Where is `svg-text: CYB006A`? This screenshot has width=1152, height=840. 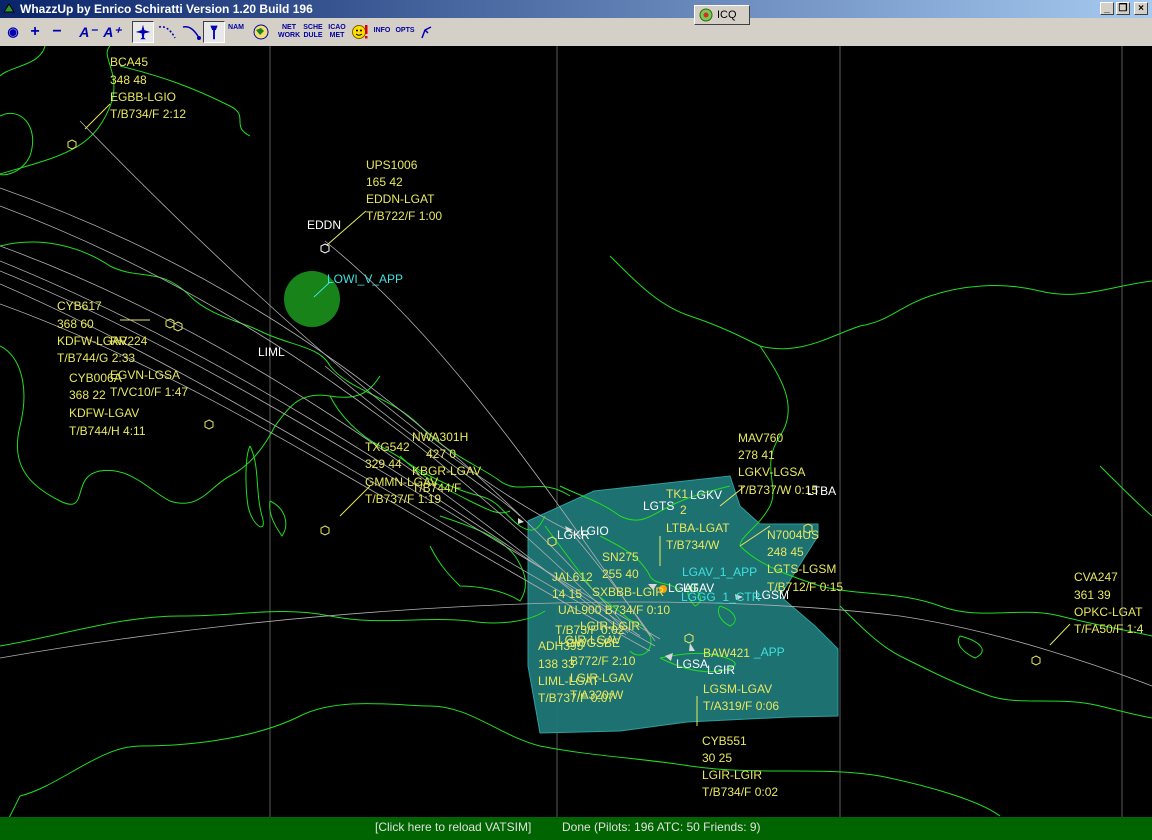 svg-text: CYB006A is located at coordinates (95, 378).